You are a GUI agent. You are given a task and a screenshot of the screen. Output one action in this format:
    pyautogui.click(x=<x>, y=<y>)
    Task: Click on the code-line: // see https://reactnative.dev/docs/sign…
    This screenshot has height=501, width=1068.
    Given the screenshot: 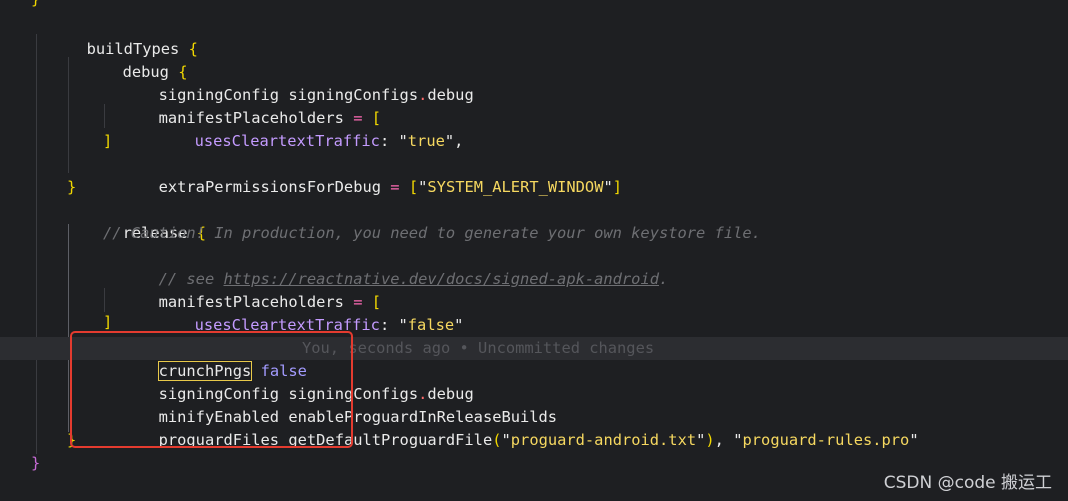 What is the action you would take?
    pyautogui.click(x=534, y=266)
    